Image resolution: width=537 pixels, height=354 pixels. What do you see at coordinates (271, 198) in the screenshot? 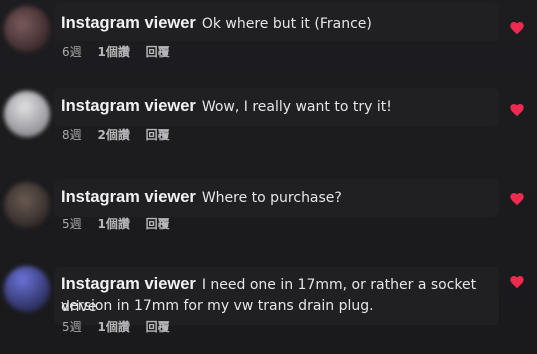
I see `comment-body: Where to purchase?` at bounding box center [271, 198].